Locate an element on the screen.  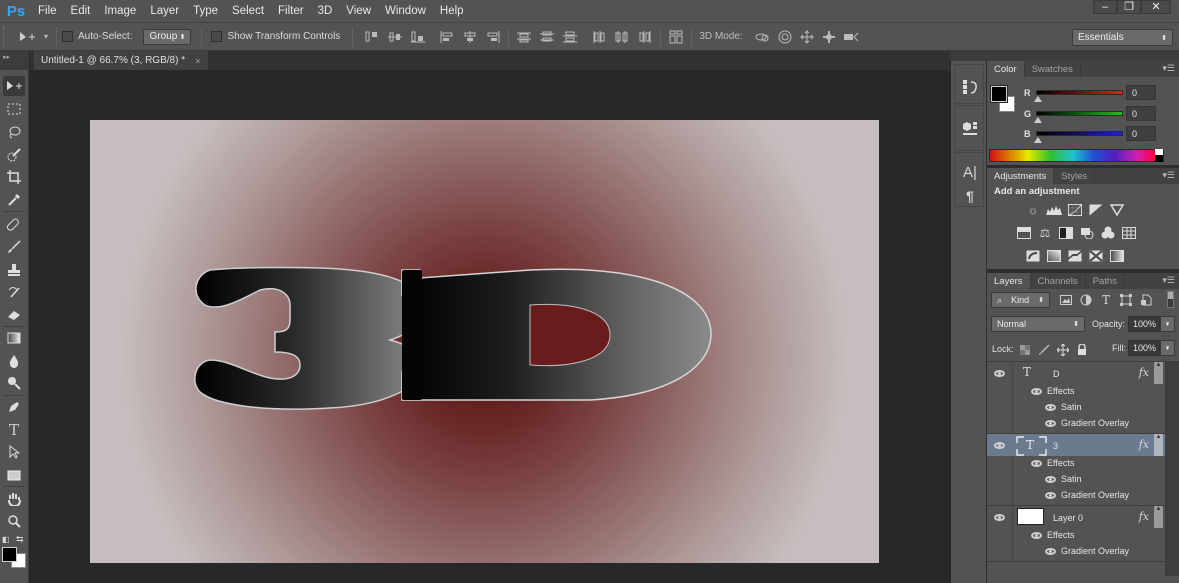
type-tool: T is located at coordinates (14, 430).